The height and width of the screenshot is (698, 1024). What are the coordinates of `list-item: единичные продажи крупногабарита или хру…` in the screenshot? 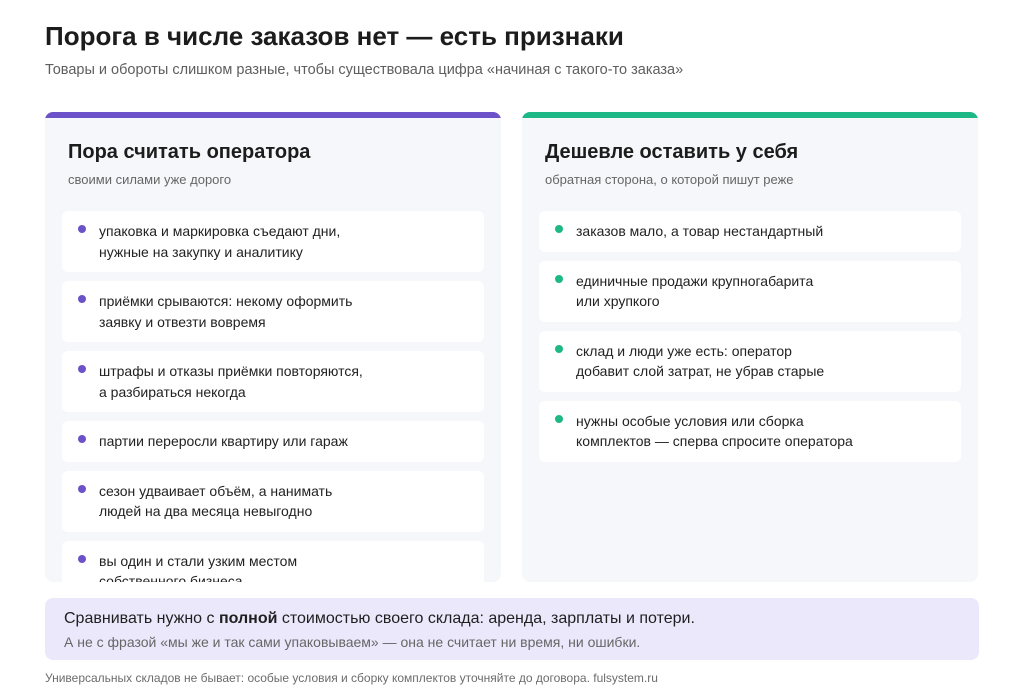 It's located at (750, 291).